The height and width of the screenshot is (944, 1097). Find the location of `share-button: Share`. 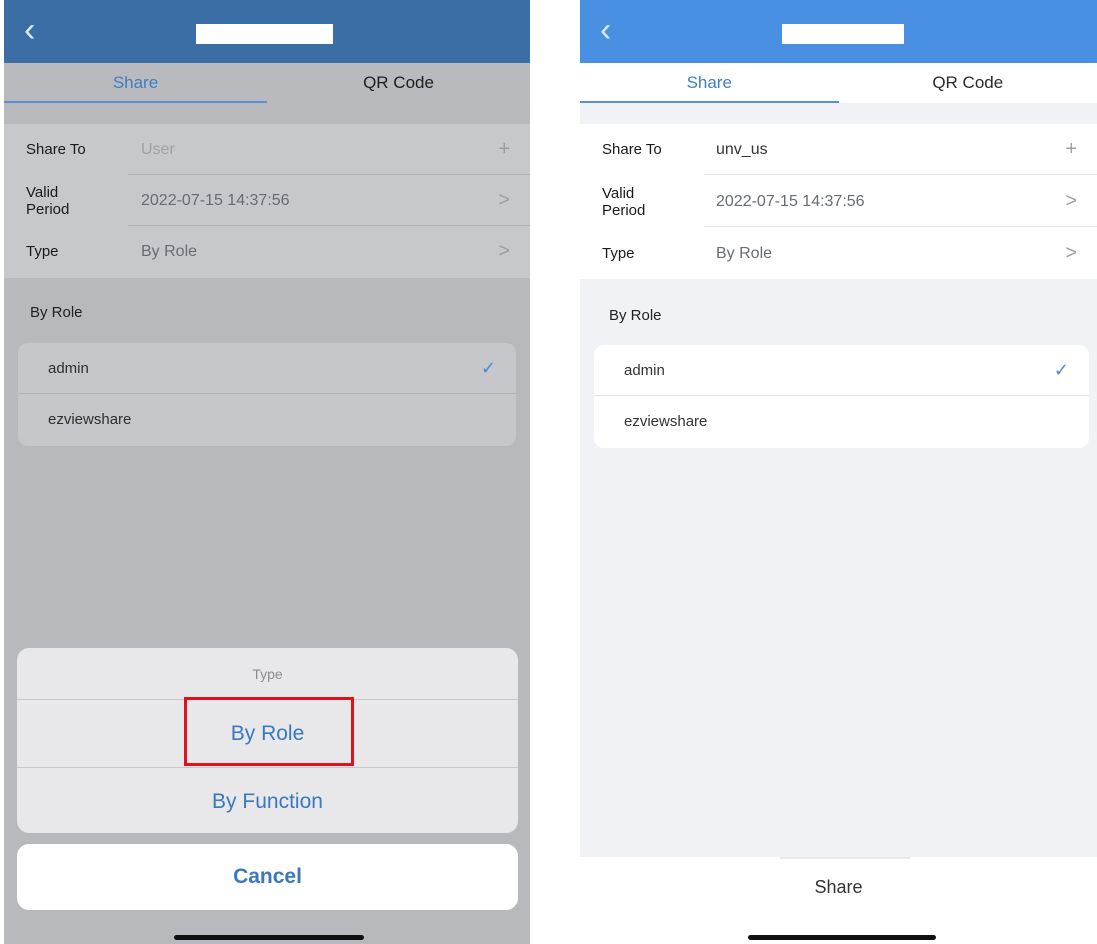

share-button: Share is located at coordinates (838, 887).